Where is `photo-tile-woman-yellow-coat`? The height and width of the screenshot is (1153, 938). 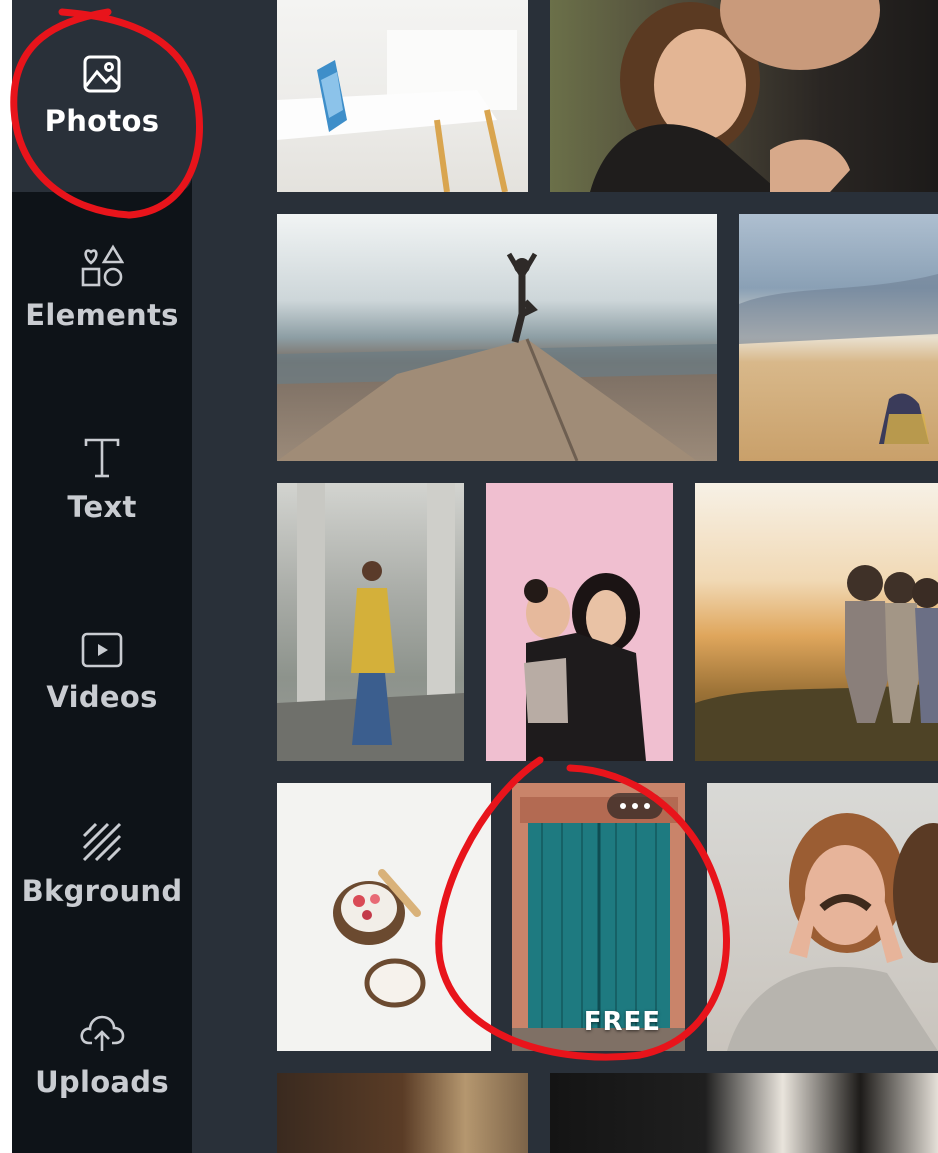 photo-tile-woman-yellow-coat is located at coordinates (370, 622).